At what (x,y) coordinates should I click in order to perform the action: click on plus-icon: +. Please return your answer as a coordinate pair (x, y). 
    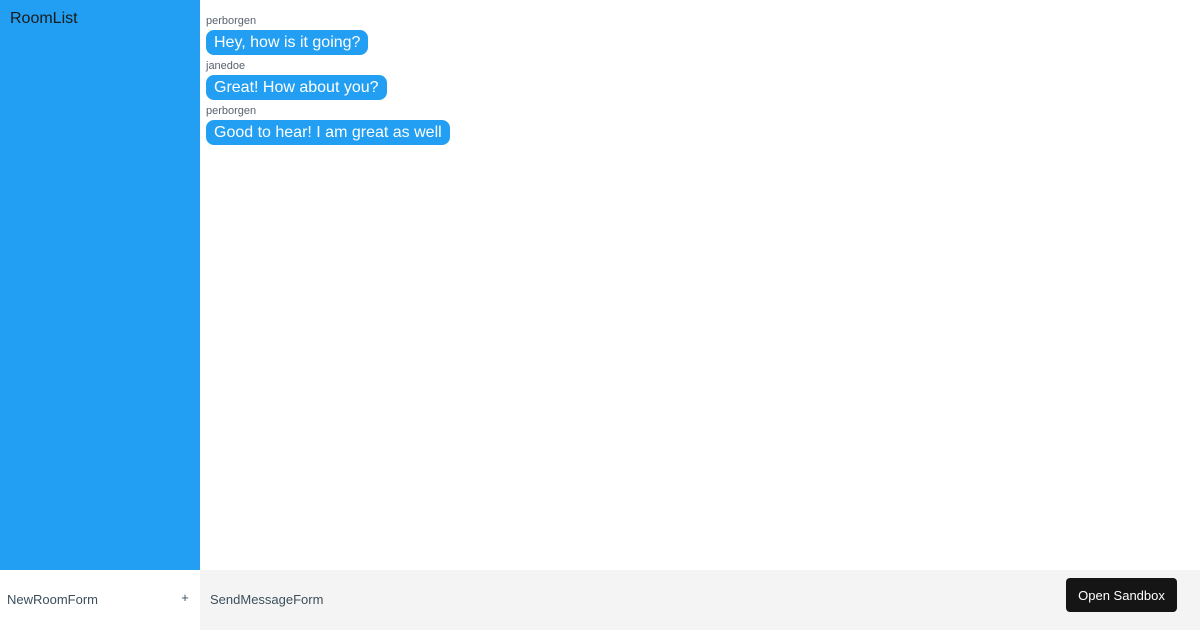
    Looking at the image, I should click on (185, 599).